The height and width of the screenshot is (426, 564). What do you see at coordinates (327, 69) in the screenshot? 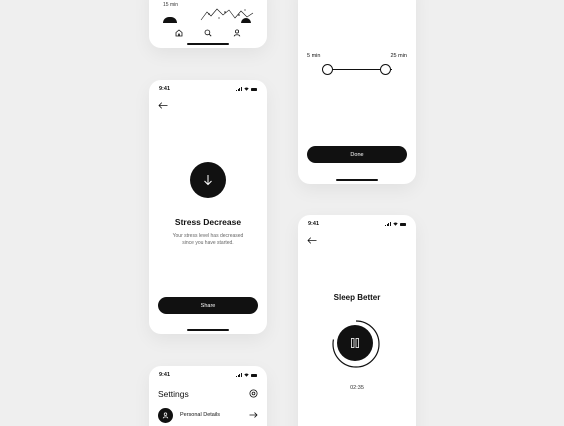
I see `slider-min-handle` at bounding box center [327, 69].